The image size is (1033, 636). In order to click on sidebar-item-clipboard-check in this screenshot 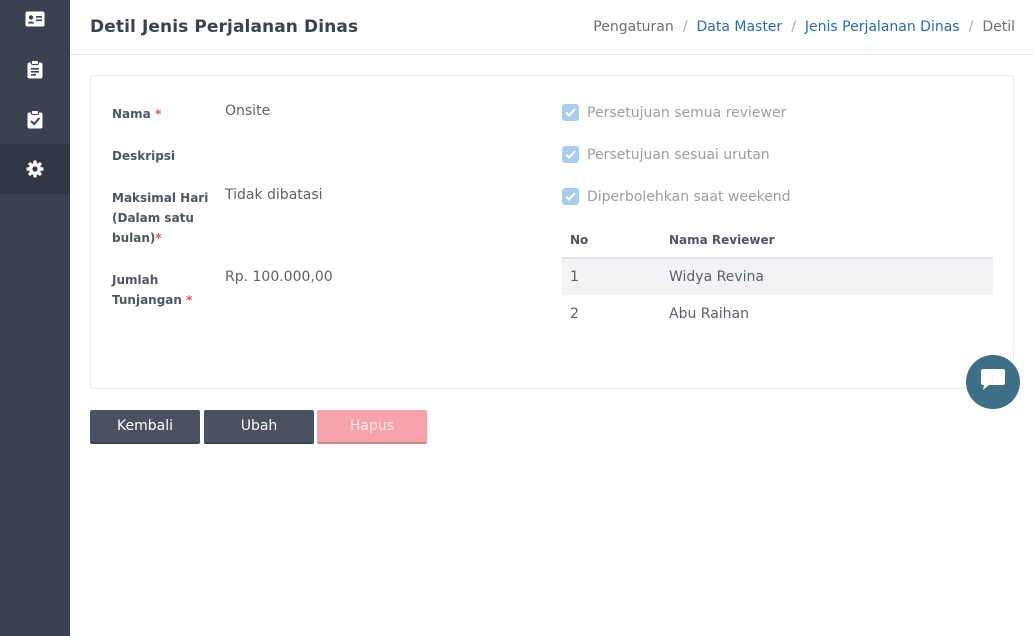, I will do `click(35, 119)`.